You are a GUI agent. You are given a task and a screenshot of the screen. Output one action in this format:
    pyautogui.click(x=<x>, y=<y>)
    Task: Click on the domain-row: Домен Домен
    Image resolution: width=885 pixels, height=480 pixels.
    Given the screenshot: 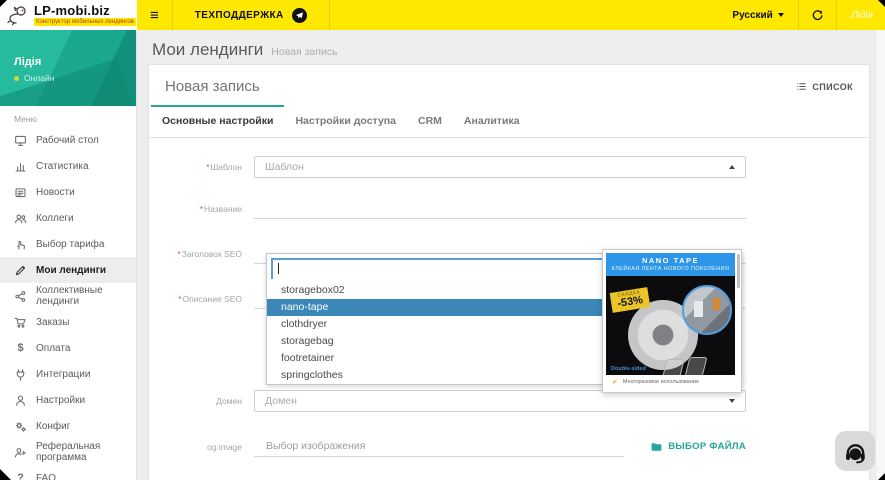 What is the action you would take?
    pyautogui.click(x=447, y=401)
    